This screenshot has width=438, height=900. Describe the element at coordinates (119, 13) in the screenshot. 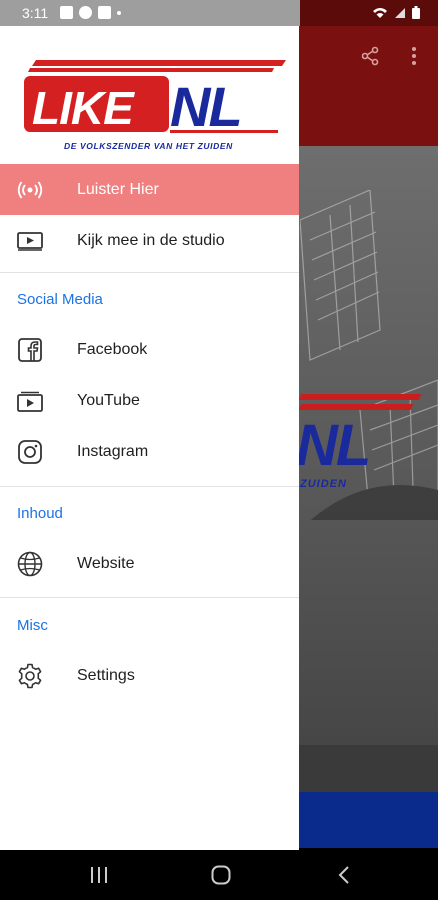

I see `dot-icon` at that location.